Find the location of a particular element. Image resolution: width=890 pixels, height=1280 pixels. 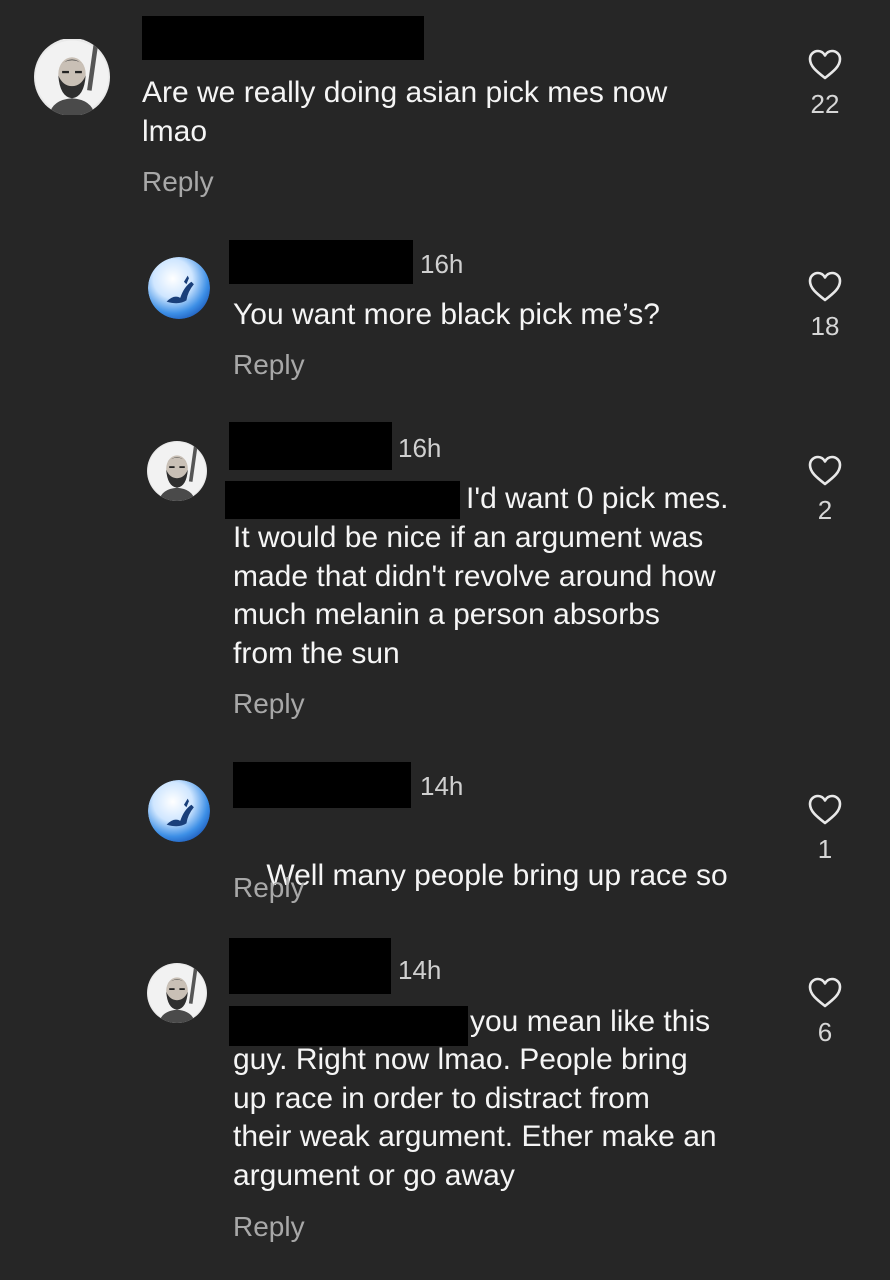

like-button: 2 is located at coordinates (825, 490).